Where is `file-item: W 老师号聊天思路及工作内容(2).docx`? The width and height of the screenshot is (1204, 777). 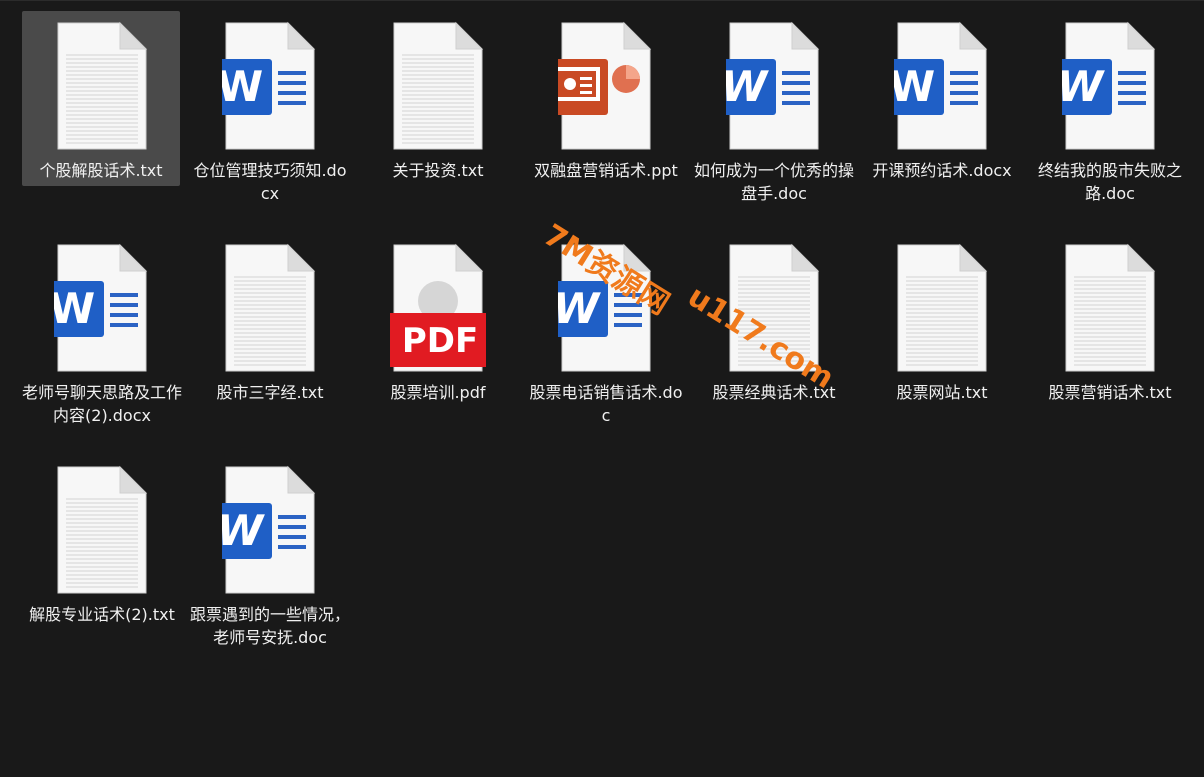 file-item: W 老师号聊天思路及工作内容(2).docx is located at coordinates (102, 333).